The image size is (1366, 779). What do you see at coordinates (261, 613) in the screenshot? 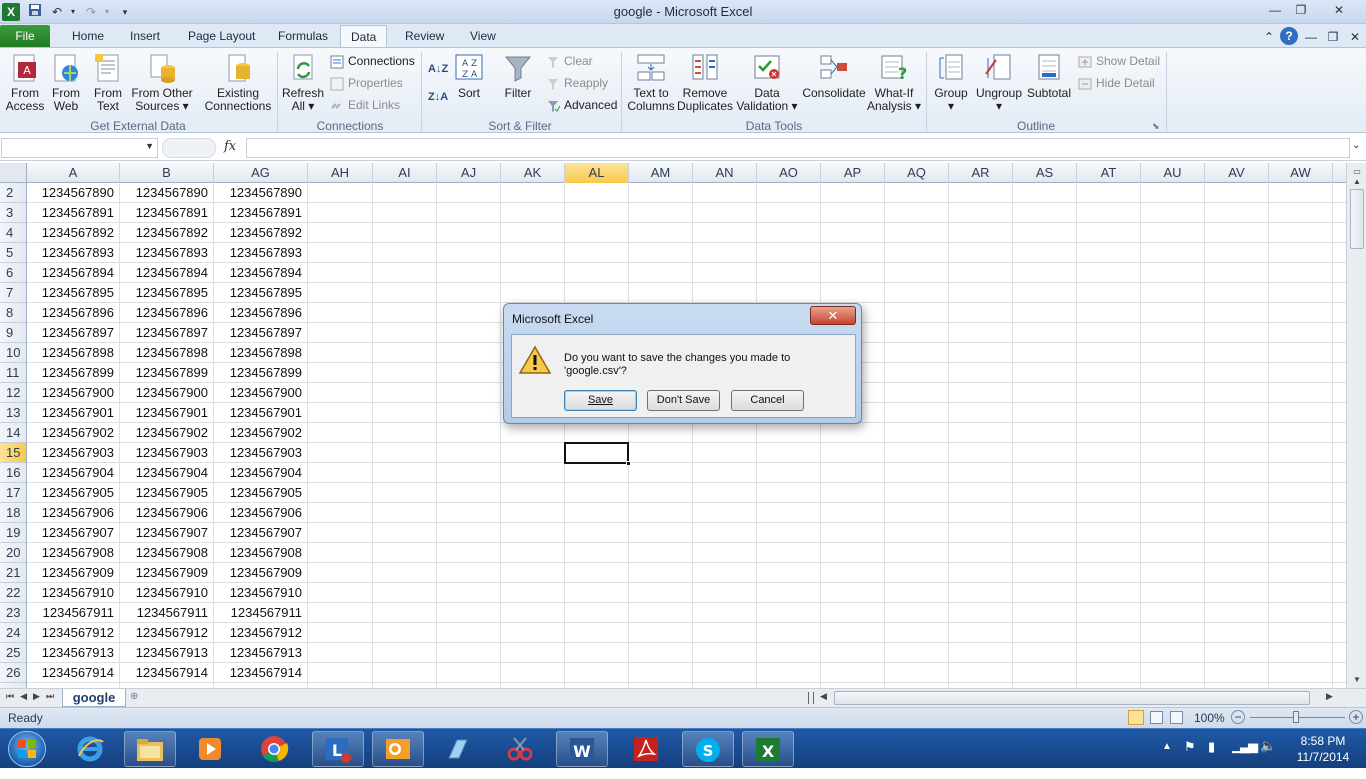
I see `cell-ag23: 1234567911` at bounding box center [261, 613].